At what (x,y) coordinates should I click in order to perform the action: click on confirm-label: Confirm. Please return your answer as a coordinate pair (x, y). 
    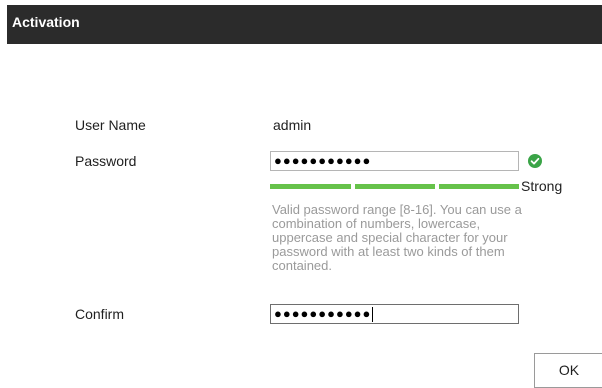
    Looking at the image, I should click on (100, 314).